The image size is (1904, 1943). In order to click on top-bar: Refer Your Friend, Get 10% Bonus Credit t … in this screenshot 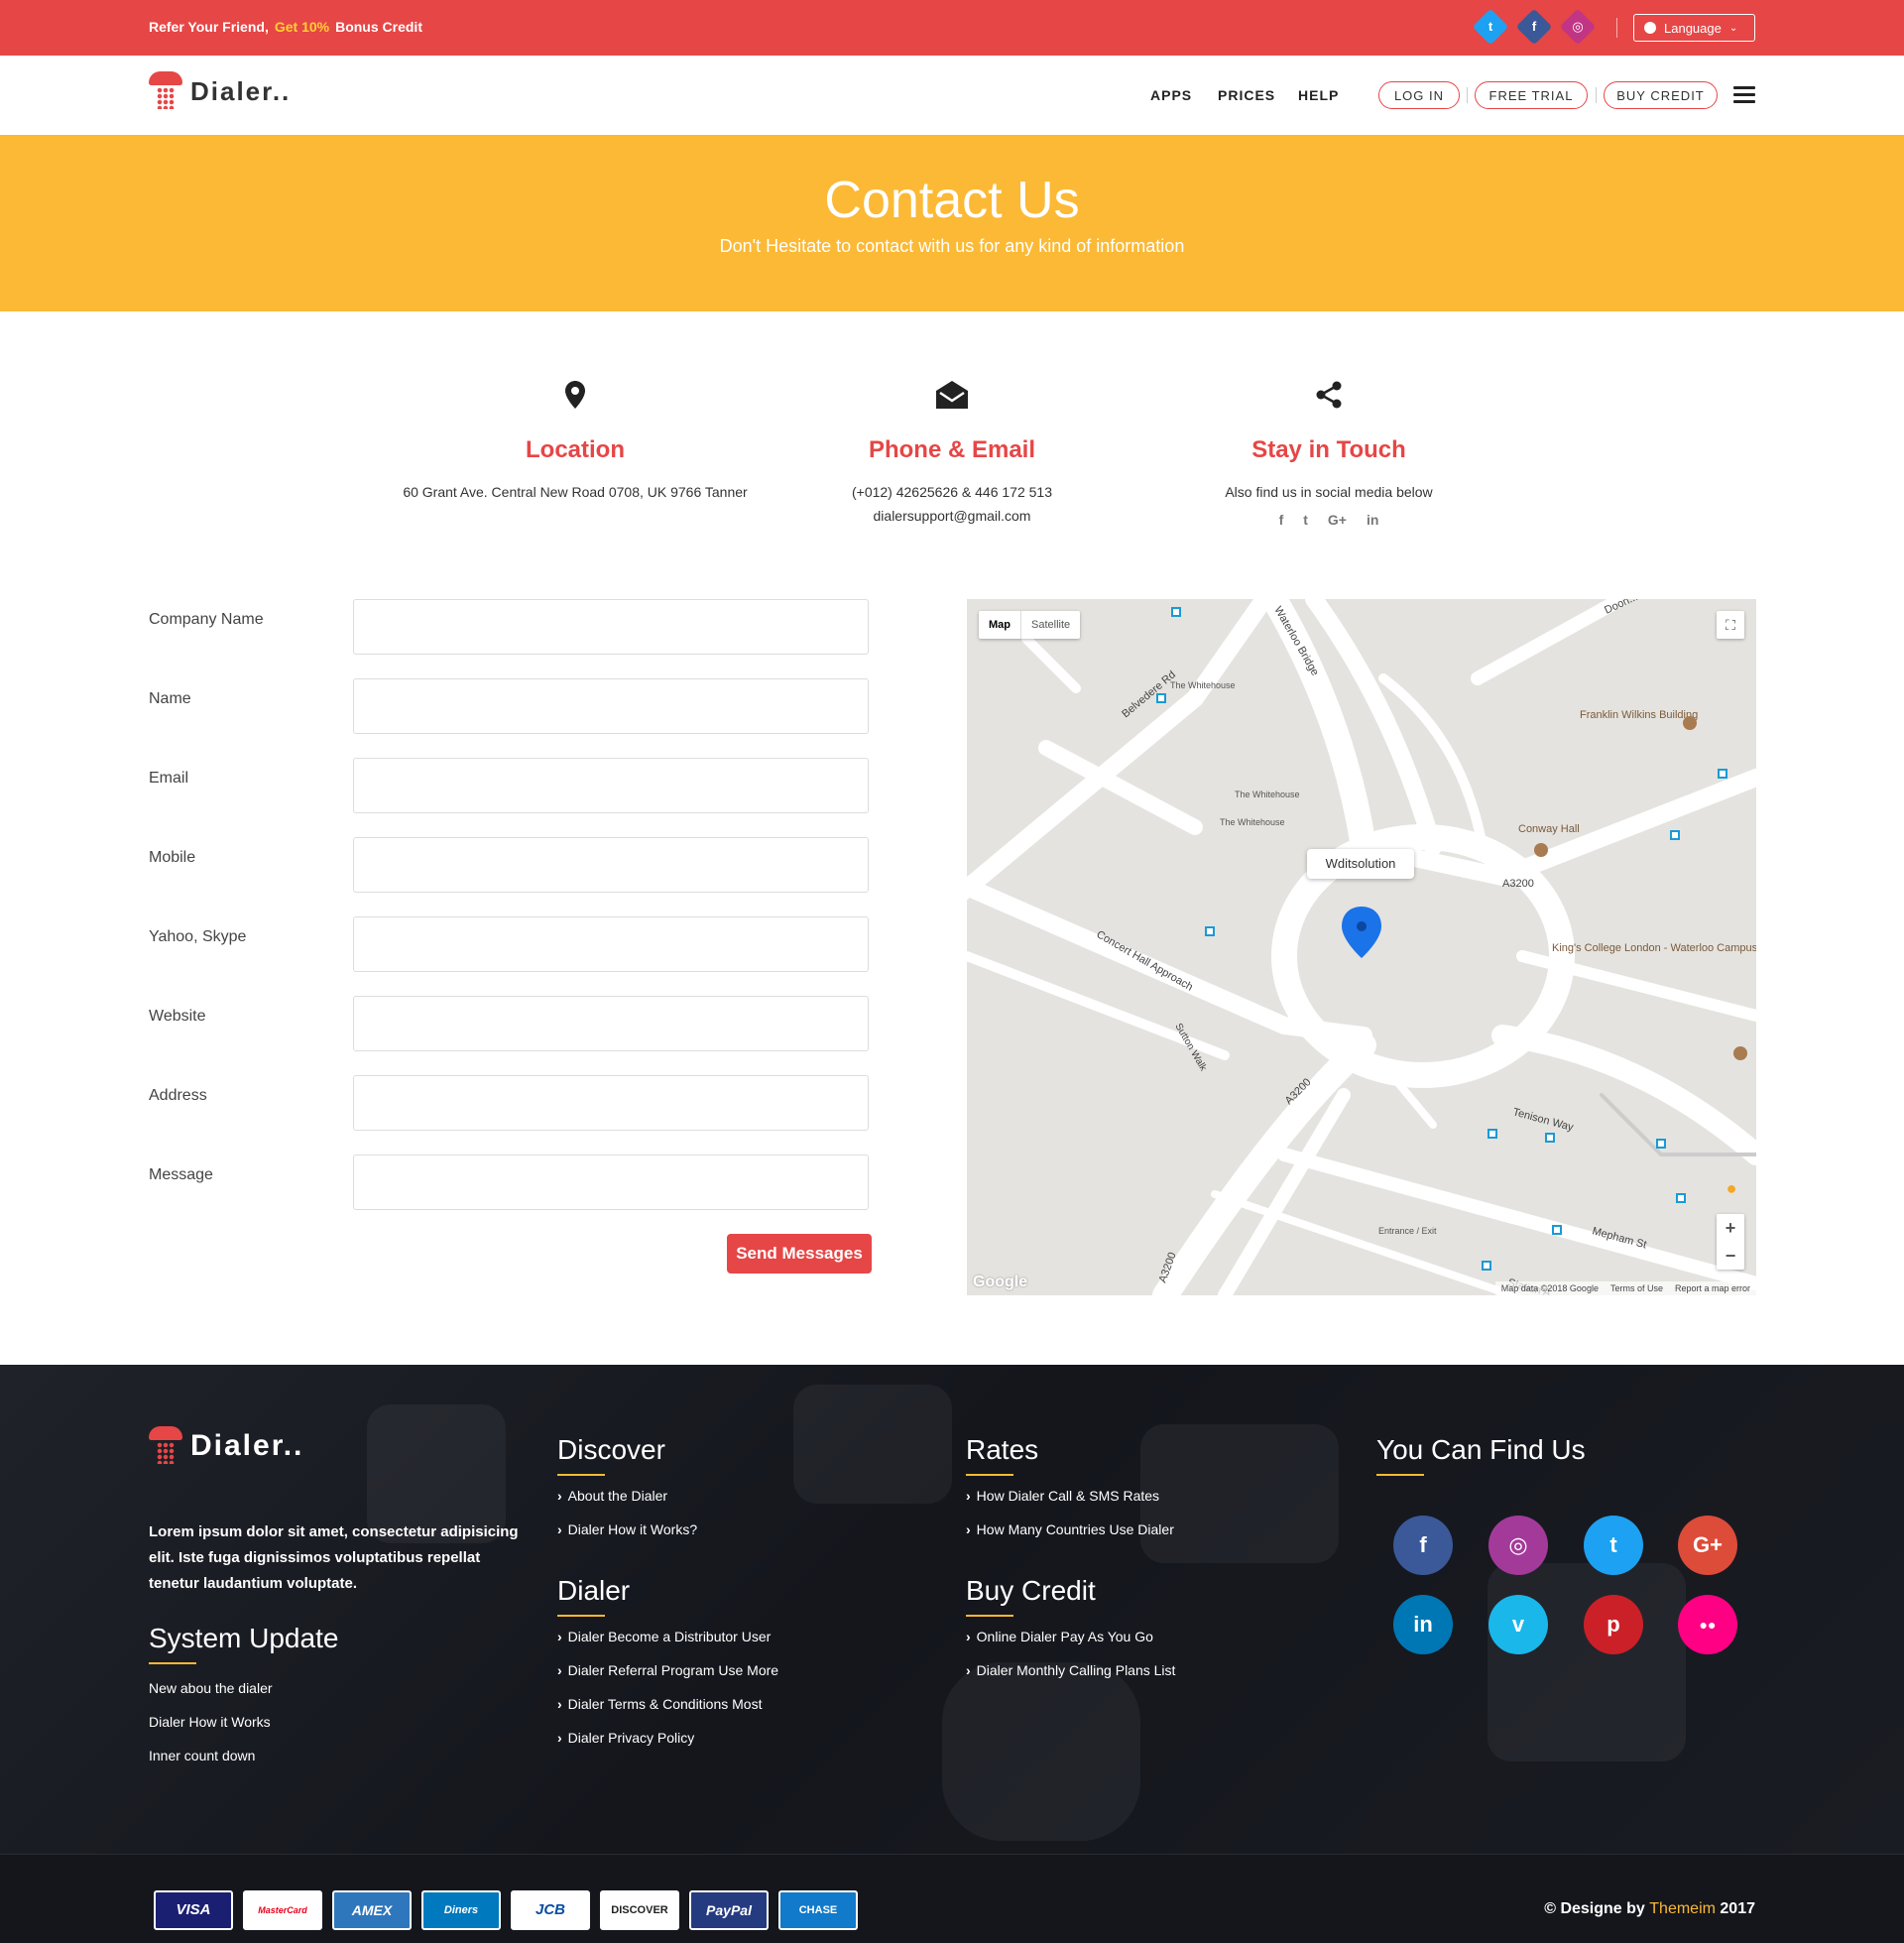, I will do `click(952, 28)`.